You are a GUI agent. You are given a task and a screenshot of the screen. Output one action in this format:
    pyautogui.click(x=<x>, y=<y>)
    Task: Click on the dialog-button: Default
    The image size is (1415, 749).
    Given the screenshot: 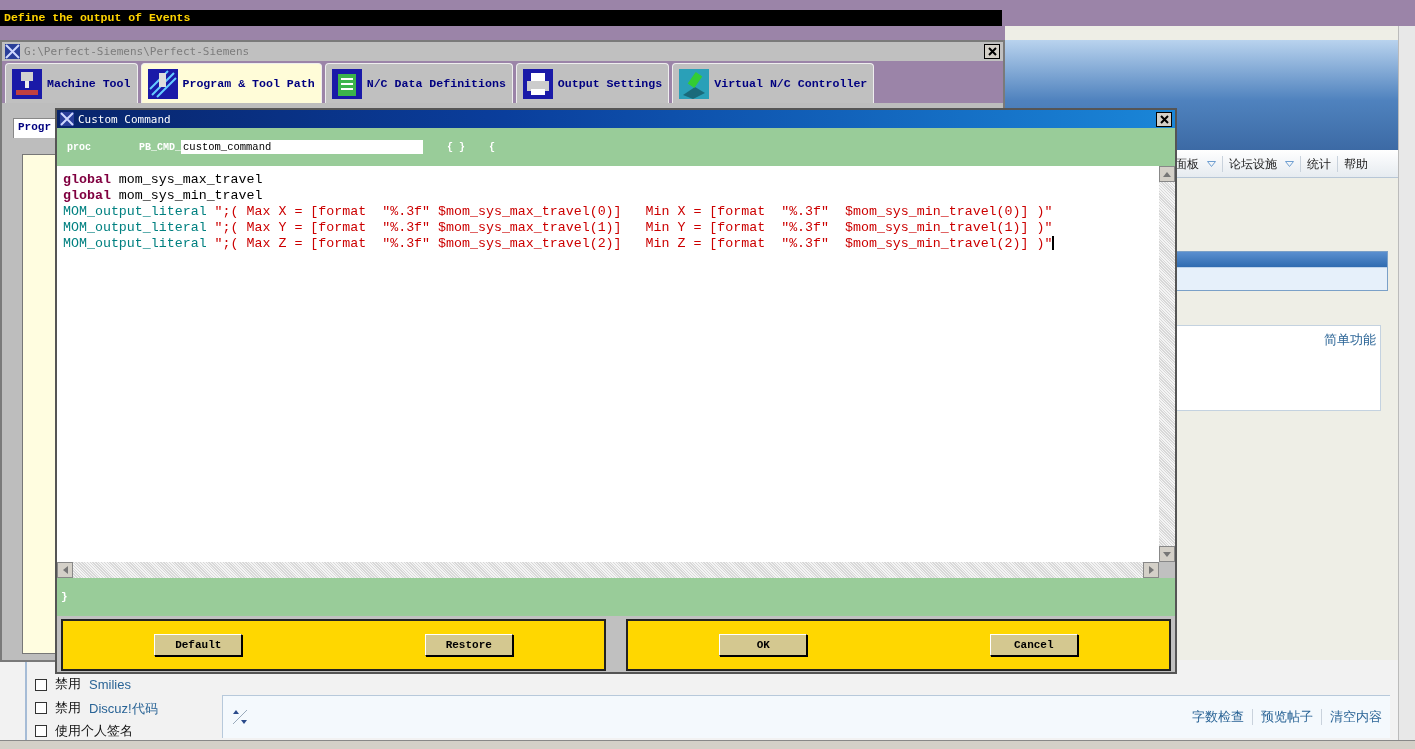 What is the action you would take?
    pyautogui.click(x=198, y=645)
    